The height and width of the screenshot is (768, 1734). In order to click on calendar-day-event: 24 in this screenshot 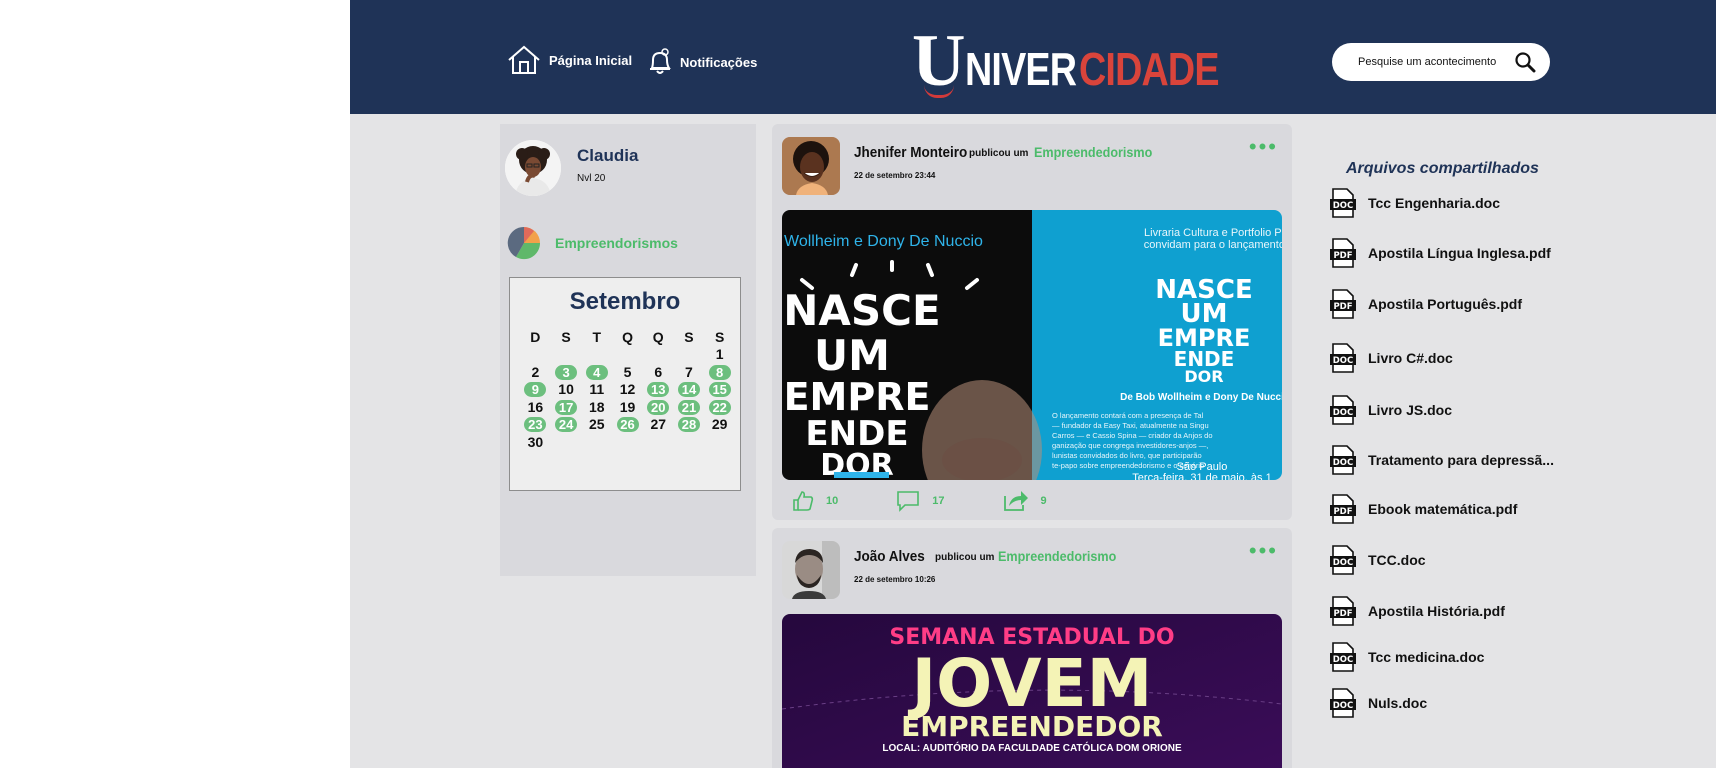, I will do `click(566, 425)`.